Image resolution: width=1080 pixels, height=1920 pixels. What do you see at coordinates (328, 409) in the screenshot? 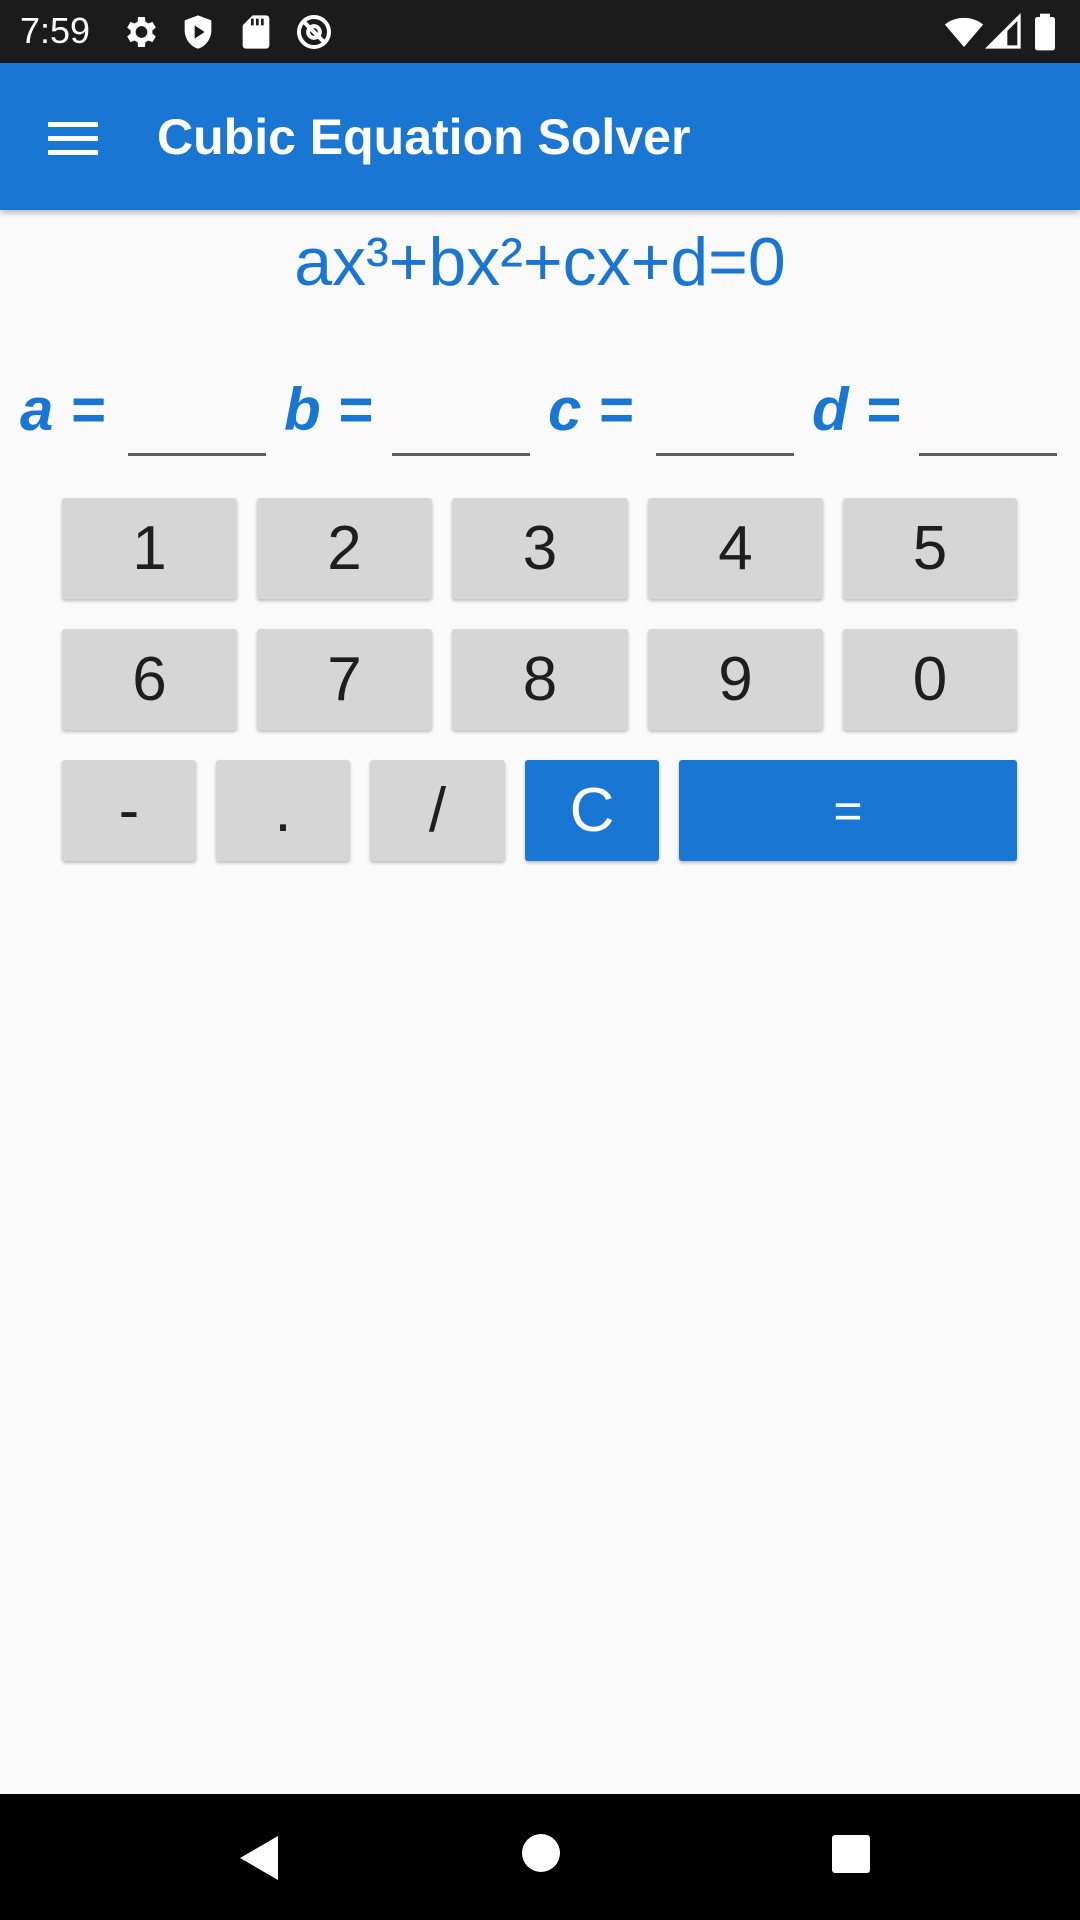
I see `coef-b-label: b =` at bounding box center [328, 409].